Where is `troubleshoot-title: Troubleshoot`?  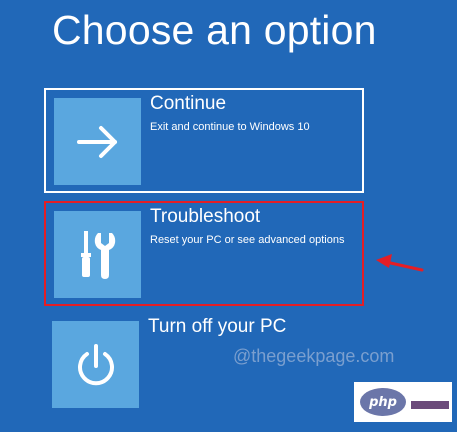 troubleshoot-title: Troubleshoot is located at coordinates (205, 216).